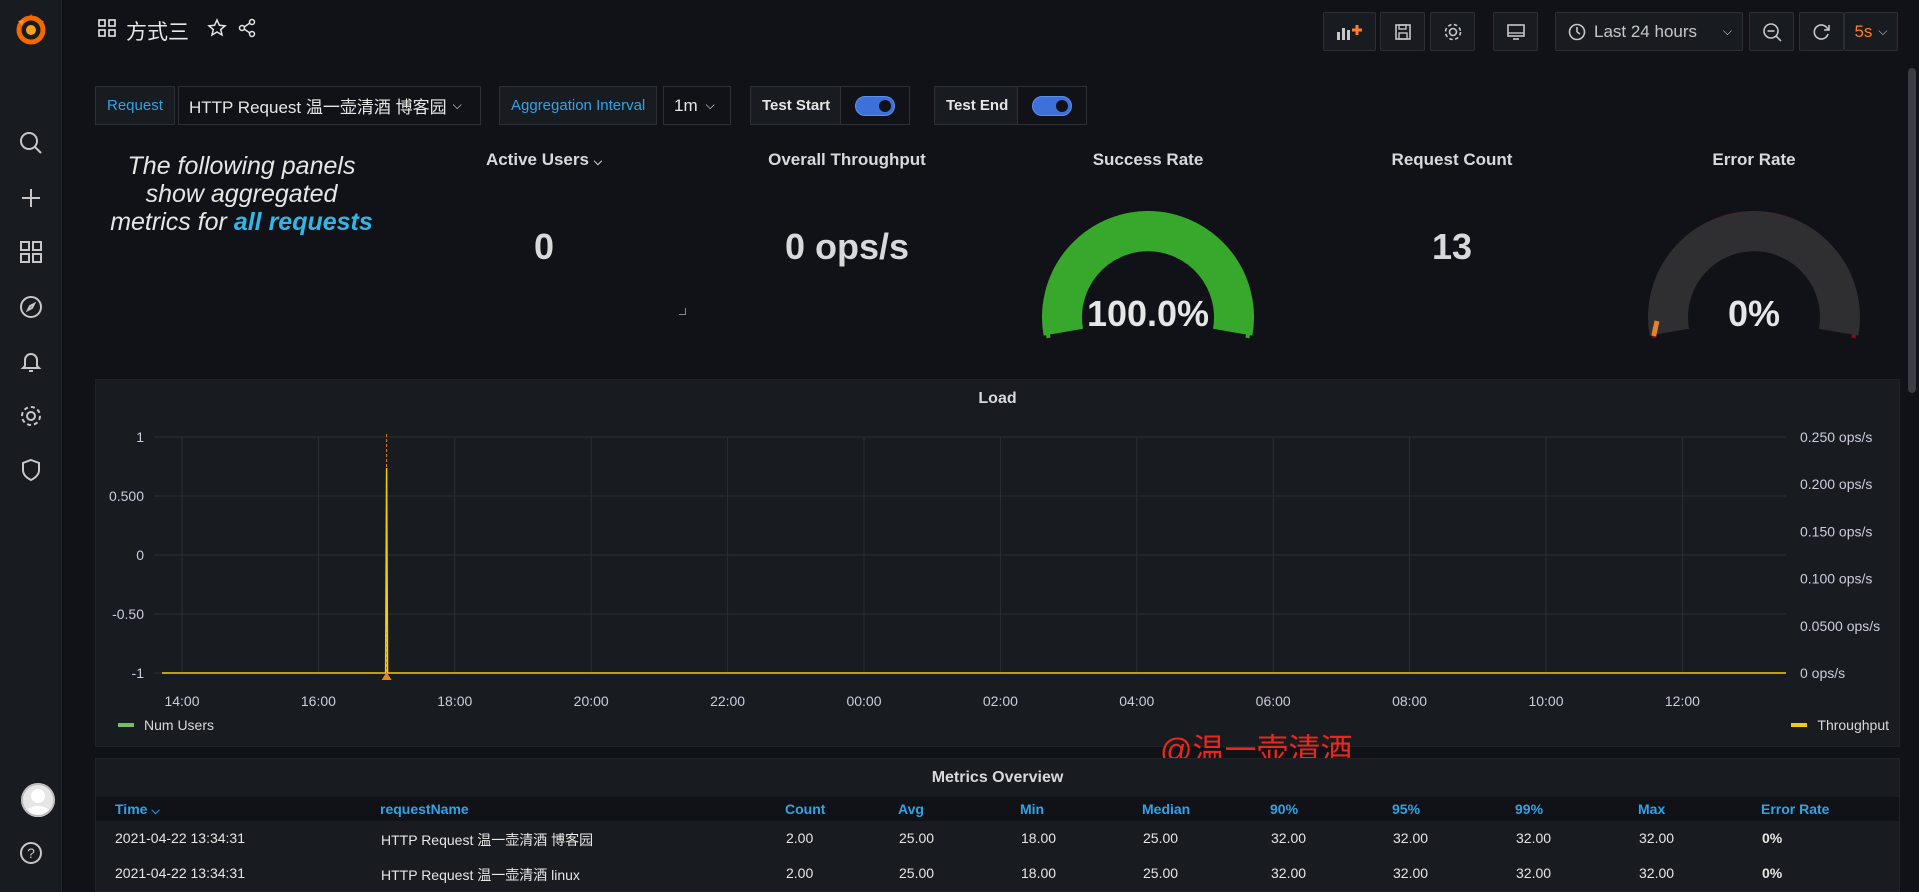  Describe the element at coordinates (157, 31) in the screenshot. I see `dashboard-title-text: 方式三` at that location.